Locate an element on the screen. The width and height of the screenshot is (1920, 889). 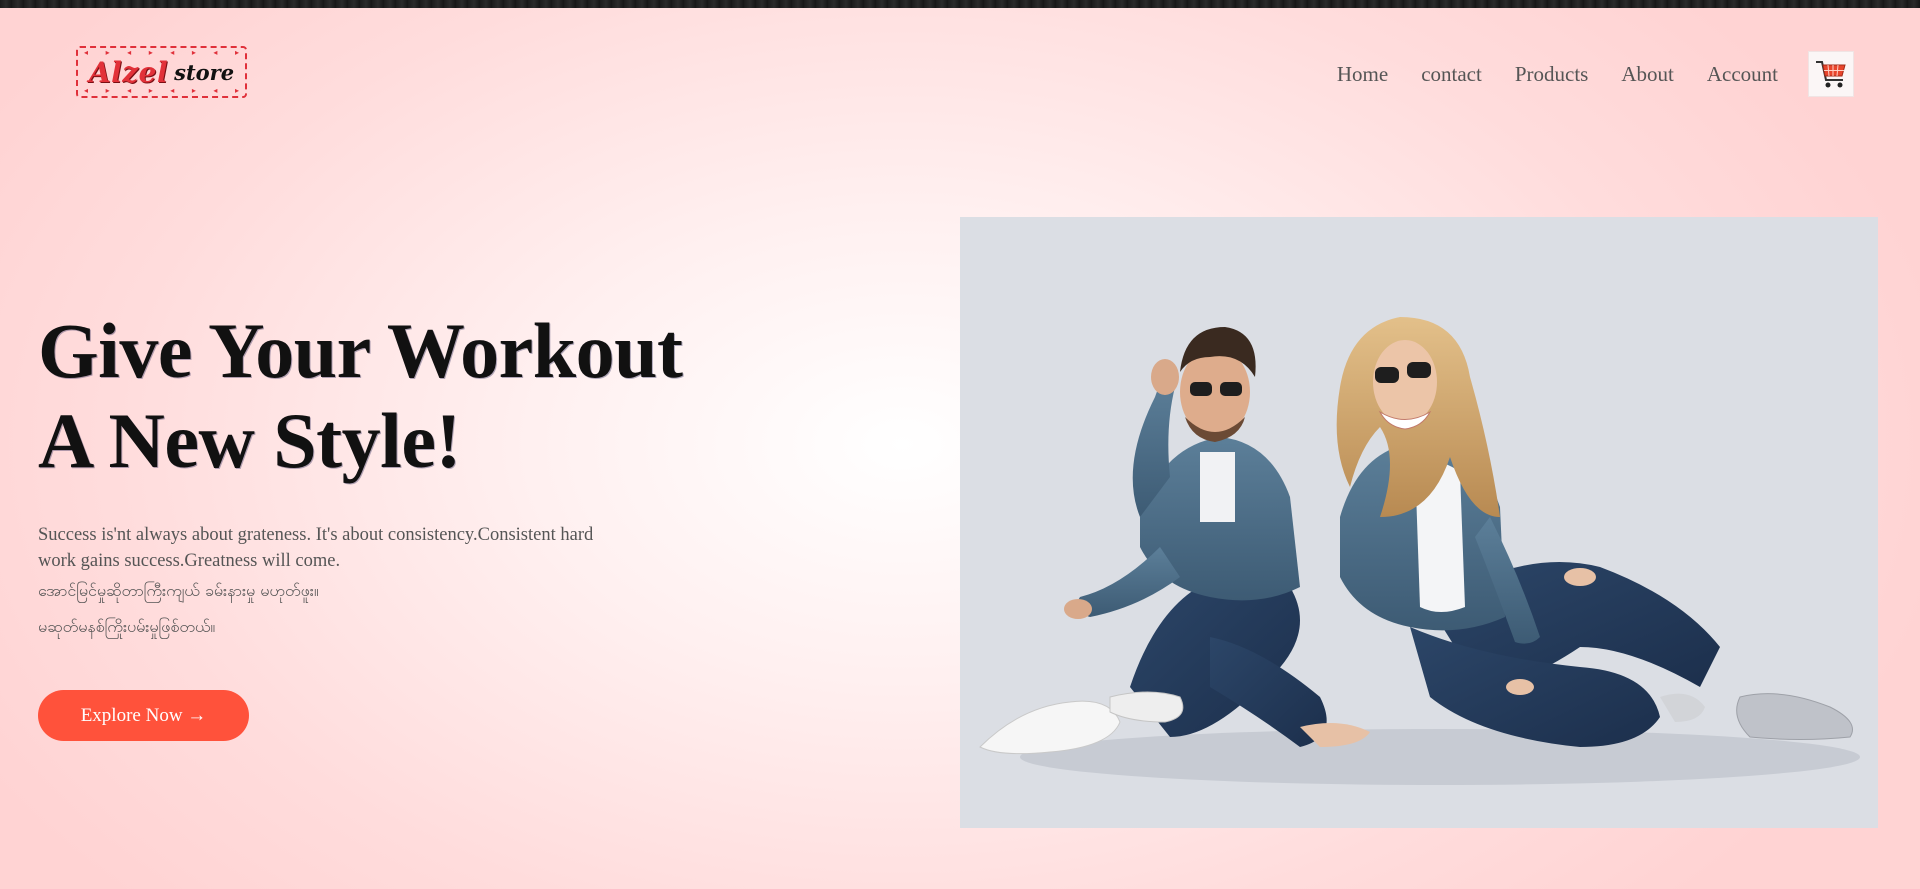
logo: ◂ ▸ ◂ ▸ ◂ ▸ ◂ ▸ Alzel store ◂ ▸ ◂ ▸ ◂ ▸ ◂ ▸ is located at coordinates (161, 72).